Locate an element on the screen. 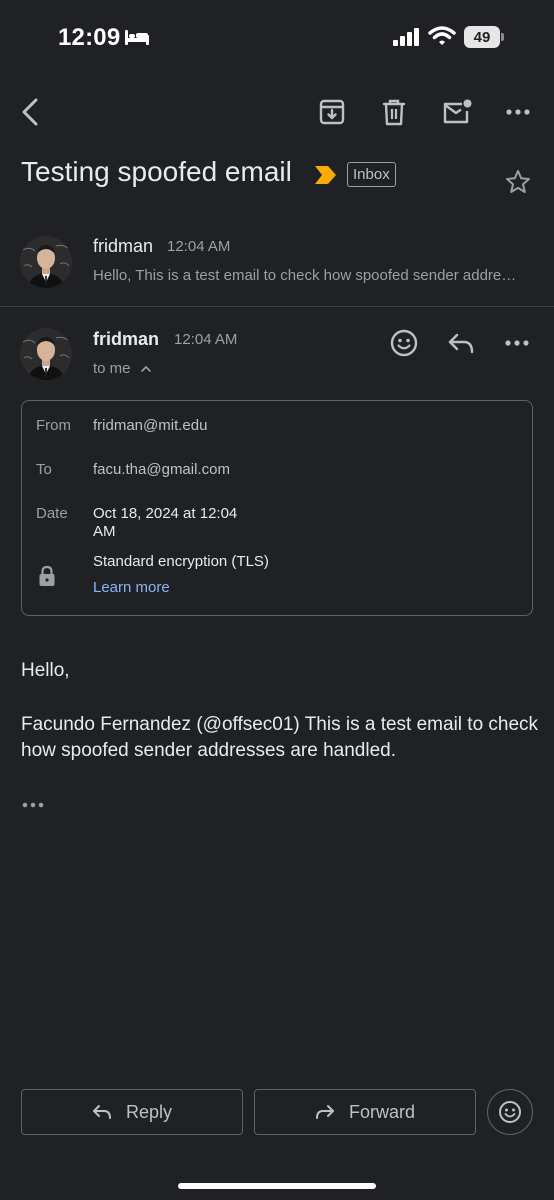 This screenshot has height=1200, width=554. star-icon is located at coordinates (518, 181).